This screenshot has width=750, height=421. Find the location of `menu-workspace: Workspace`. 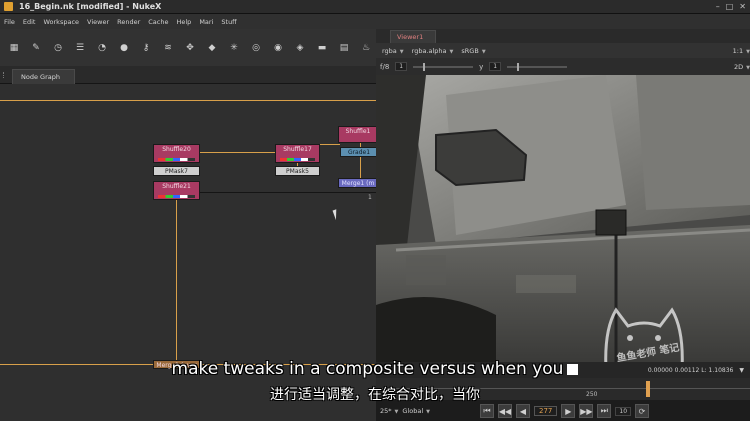

menu-workspace: Workspace is located at coordinates (61, 22).